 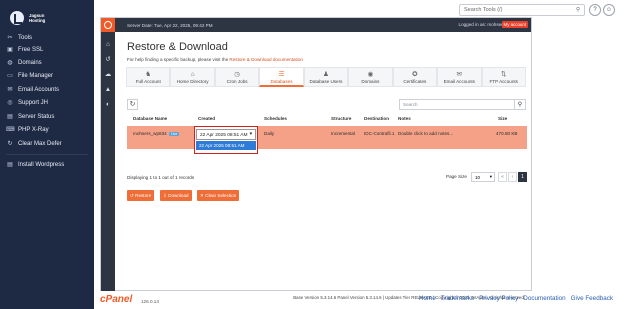 What do you see at coordinates (404, 118) in the screenshot?
I see `column-header: Notes` at bounding box center [404, 118].